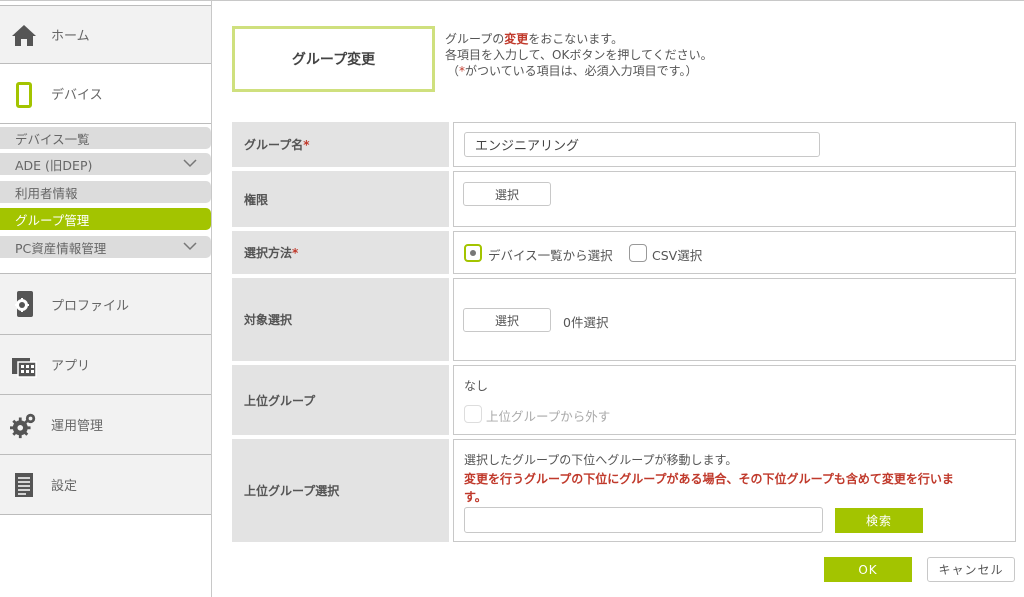 This screenshot has width=1024, height=597. Describe the element at coordinates (105, 219) in the screenshot. I see `sidebar-item-group-management: グループ管理` at that location.